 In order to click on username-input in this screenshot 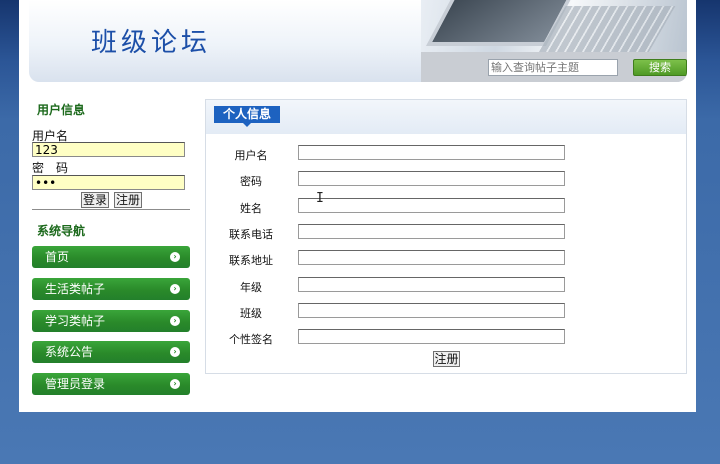, I will do `click(108, 149)`.